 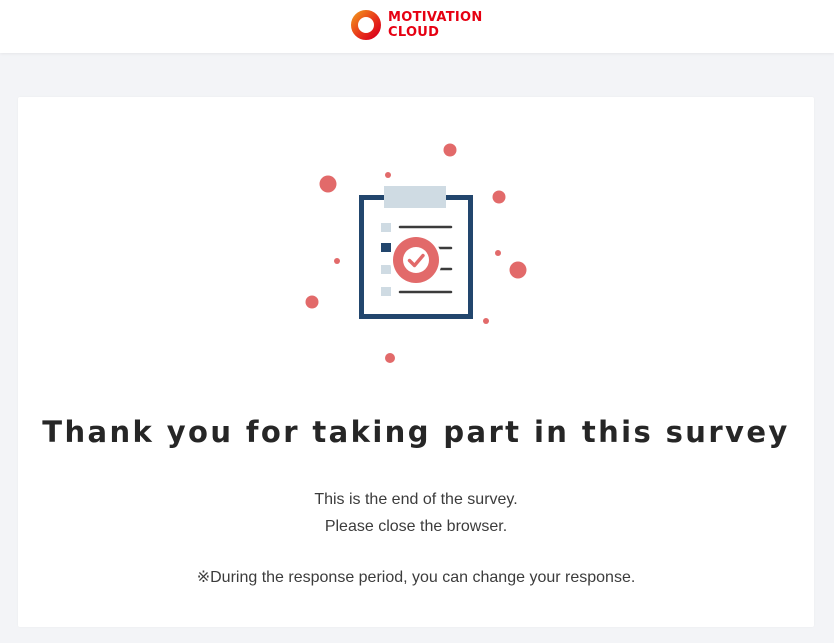 What do you see at coordinates (435, 17) in the screenshot?
I see `brand-line-1: MOTIVATION` at bounding box center [435, 17].